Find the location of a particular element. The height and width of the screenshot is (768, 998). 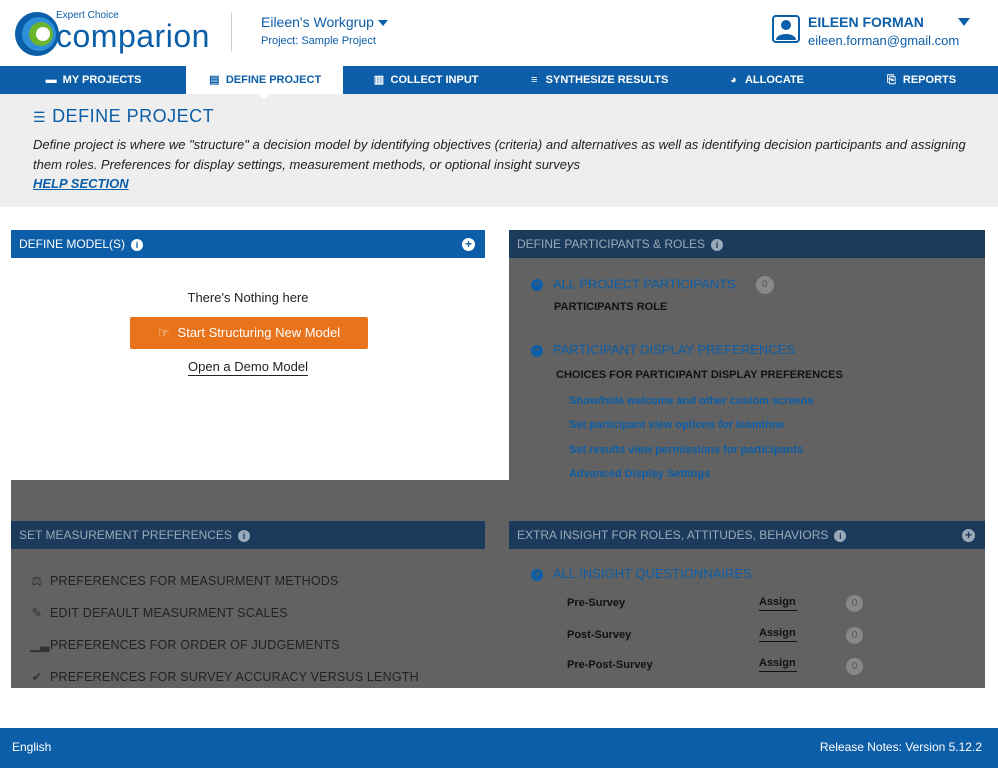

empty-state-text: There's Nothing here is located at coordinates (248, 297).